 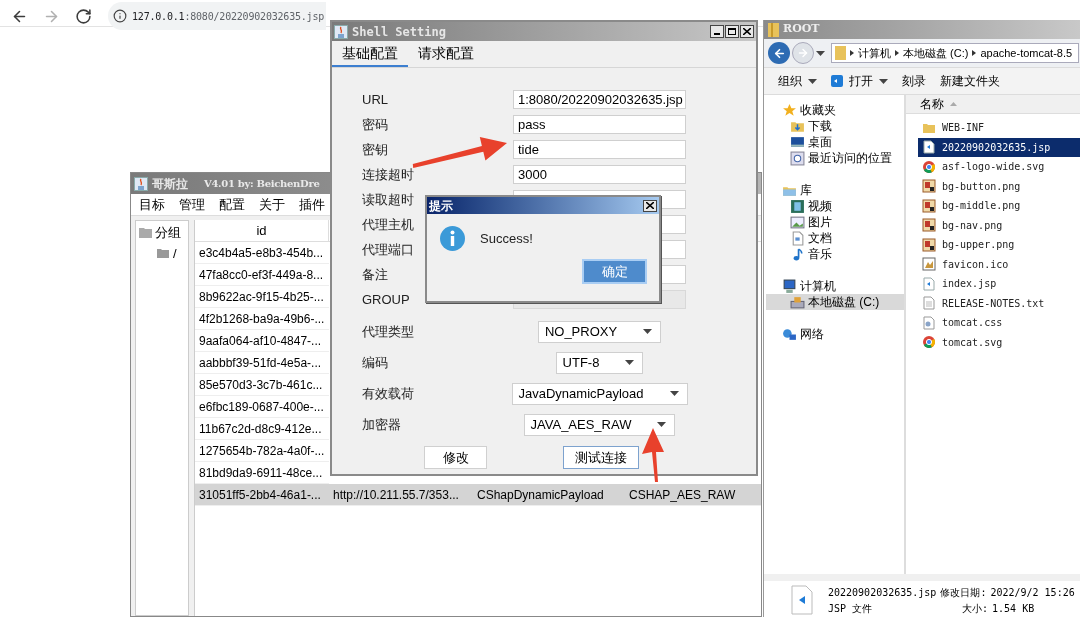 I want to click on address-bar: 计算机 本地磁盘 (C:) apache-tomcat-8.5, so click(x=955, y=53).